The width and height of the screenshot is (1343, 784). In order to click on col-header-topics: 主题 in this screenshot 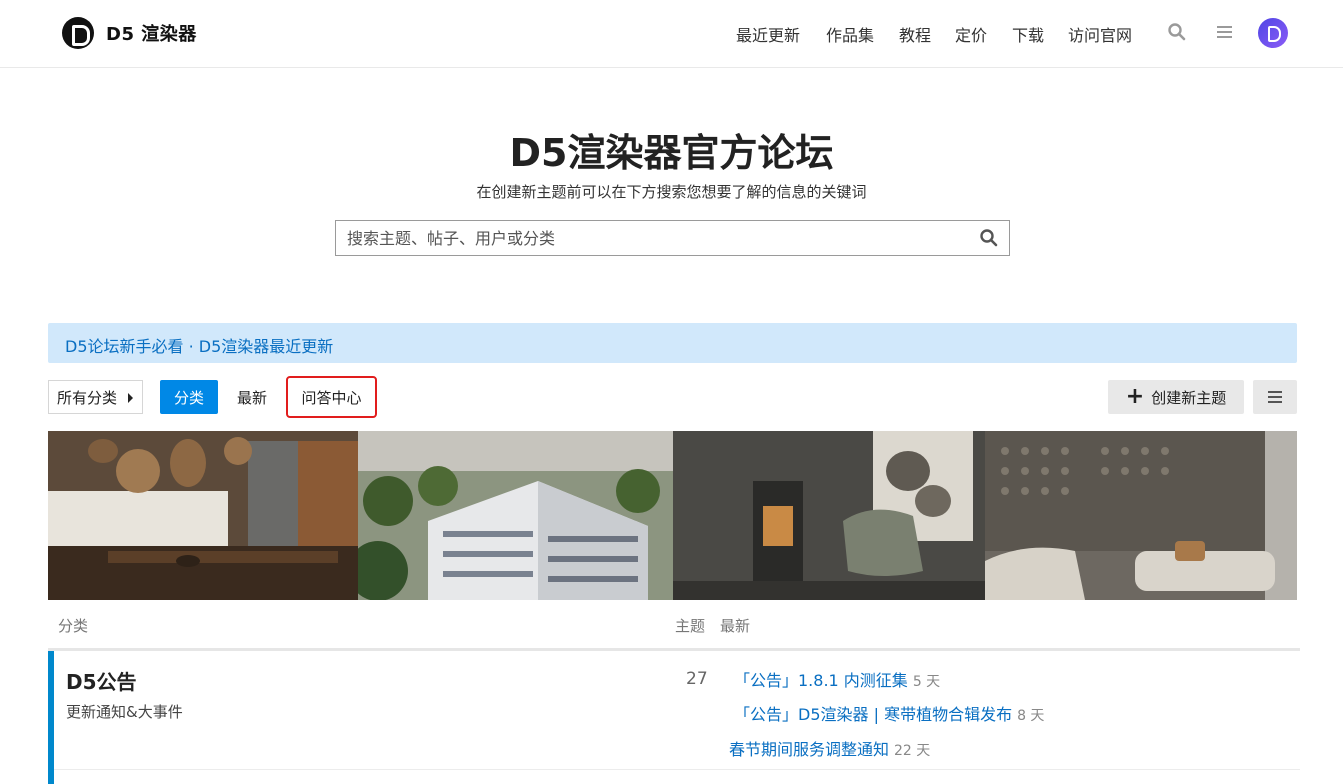, I will do `click(690, 626)`.